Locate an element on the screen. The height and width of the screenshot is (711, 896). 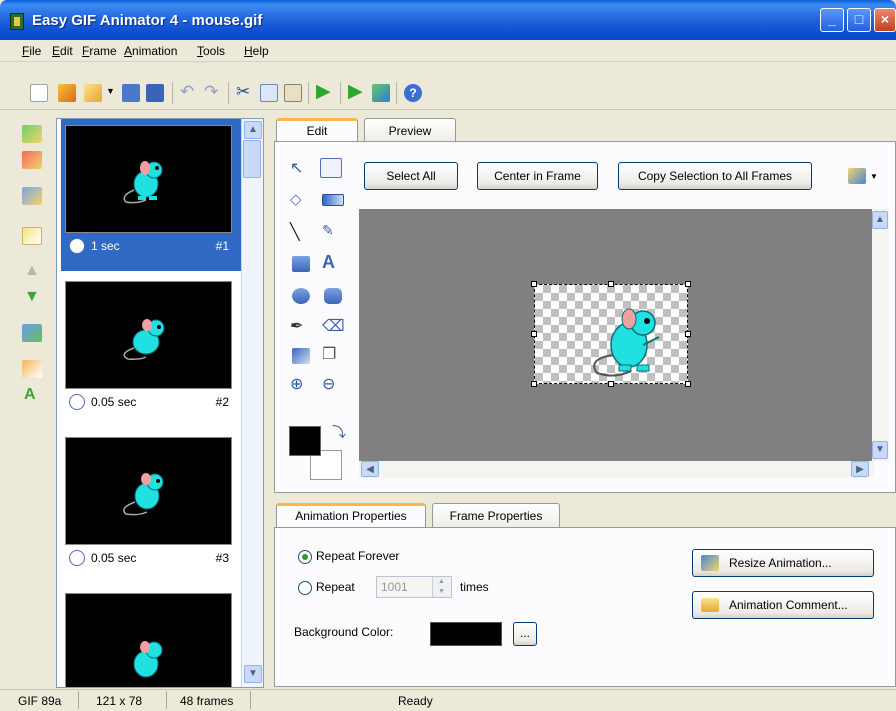
resize-icon is located at coordinates (710, 563).